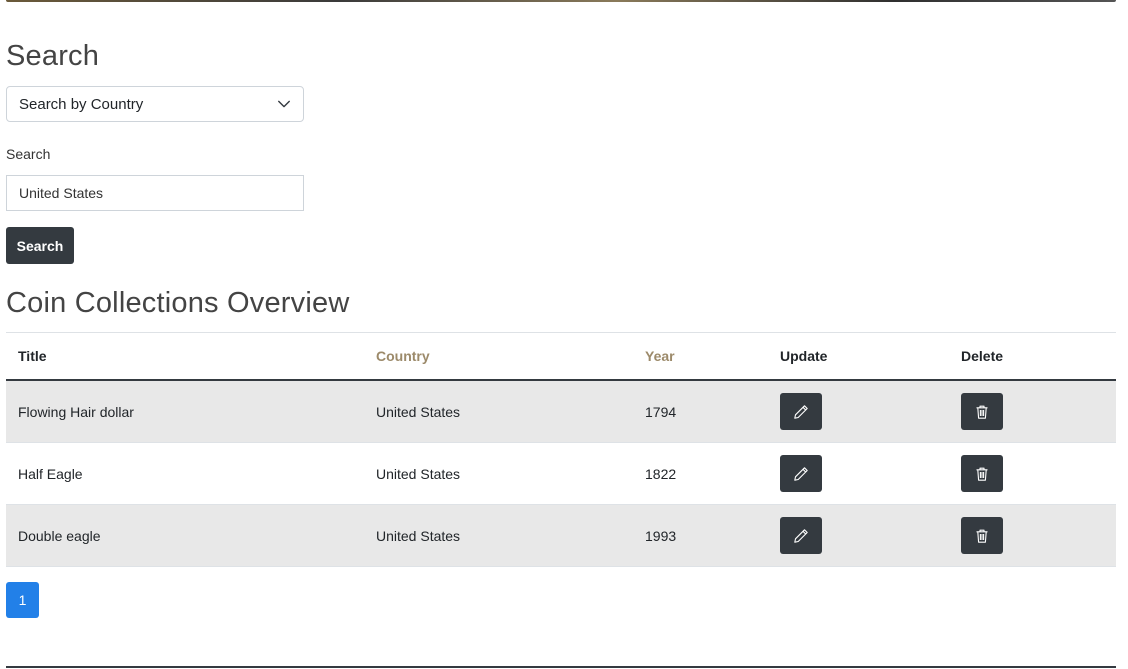 Image resolution: width=1128 pixels, height=669 pixels. I want to click on cell-title: Half Eagle, so click(185, 473).